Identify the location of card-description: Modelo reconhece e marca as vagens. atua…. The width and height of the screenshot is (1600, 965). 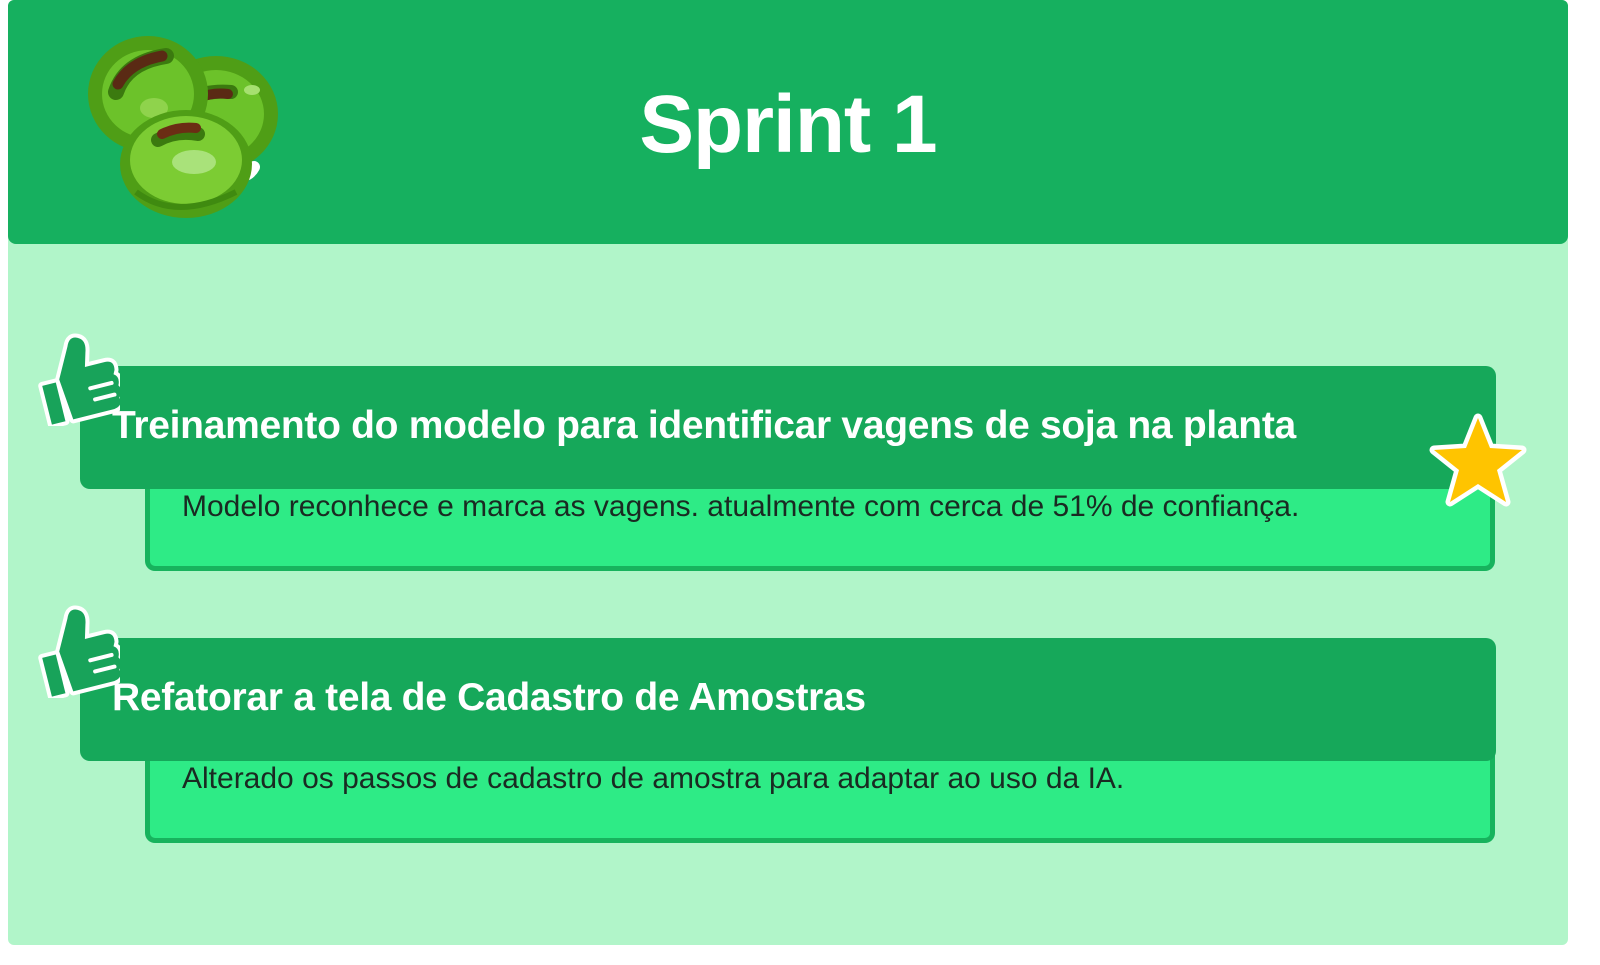
(741, 506).